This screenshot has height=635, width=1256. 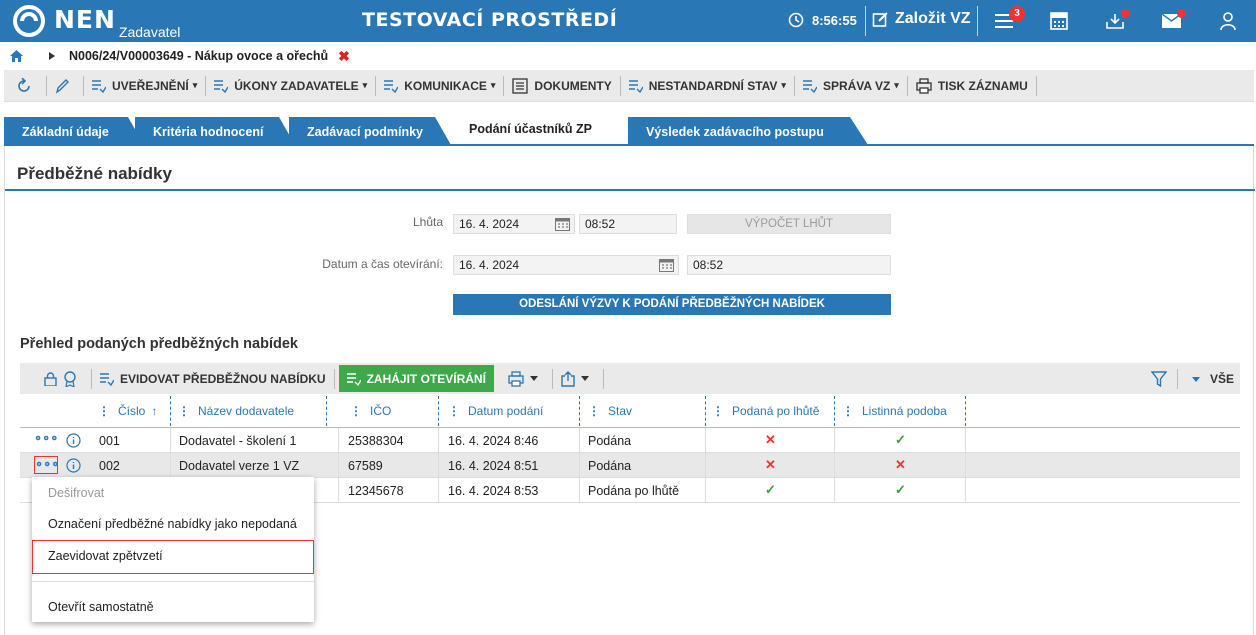 I want to click on tab-zakladni-udaje: Základní údaje, so click(x=74, y=131).